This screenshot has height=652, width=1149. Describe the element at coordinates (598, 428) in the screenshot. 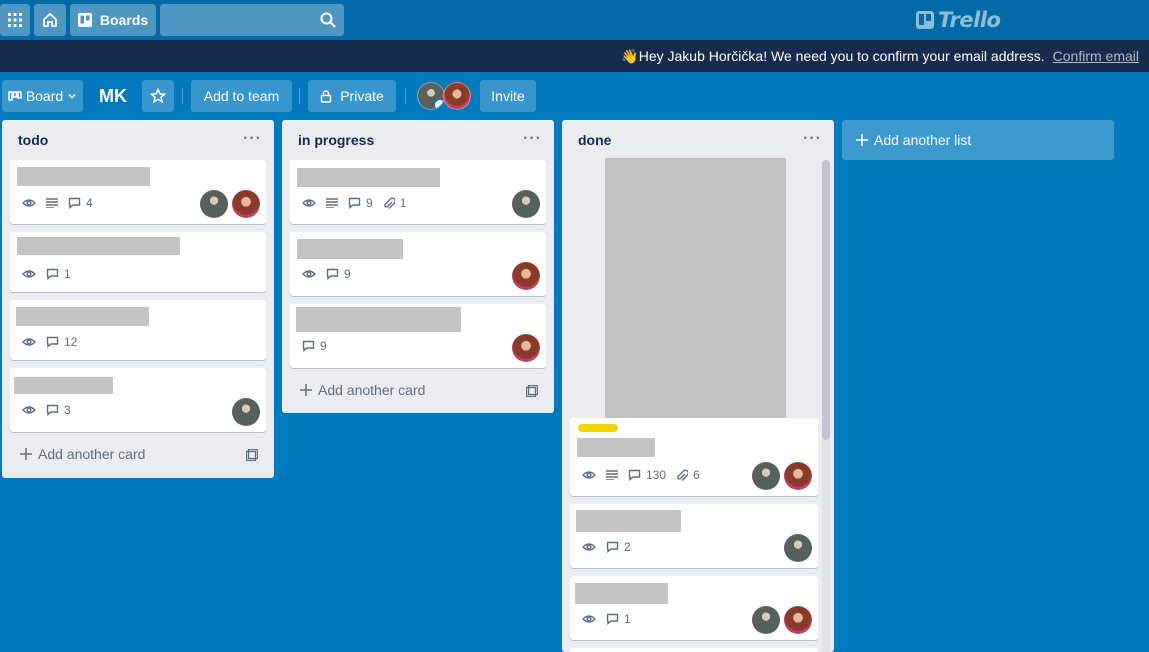

I see `card-label` at that location.